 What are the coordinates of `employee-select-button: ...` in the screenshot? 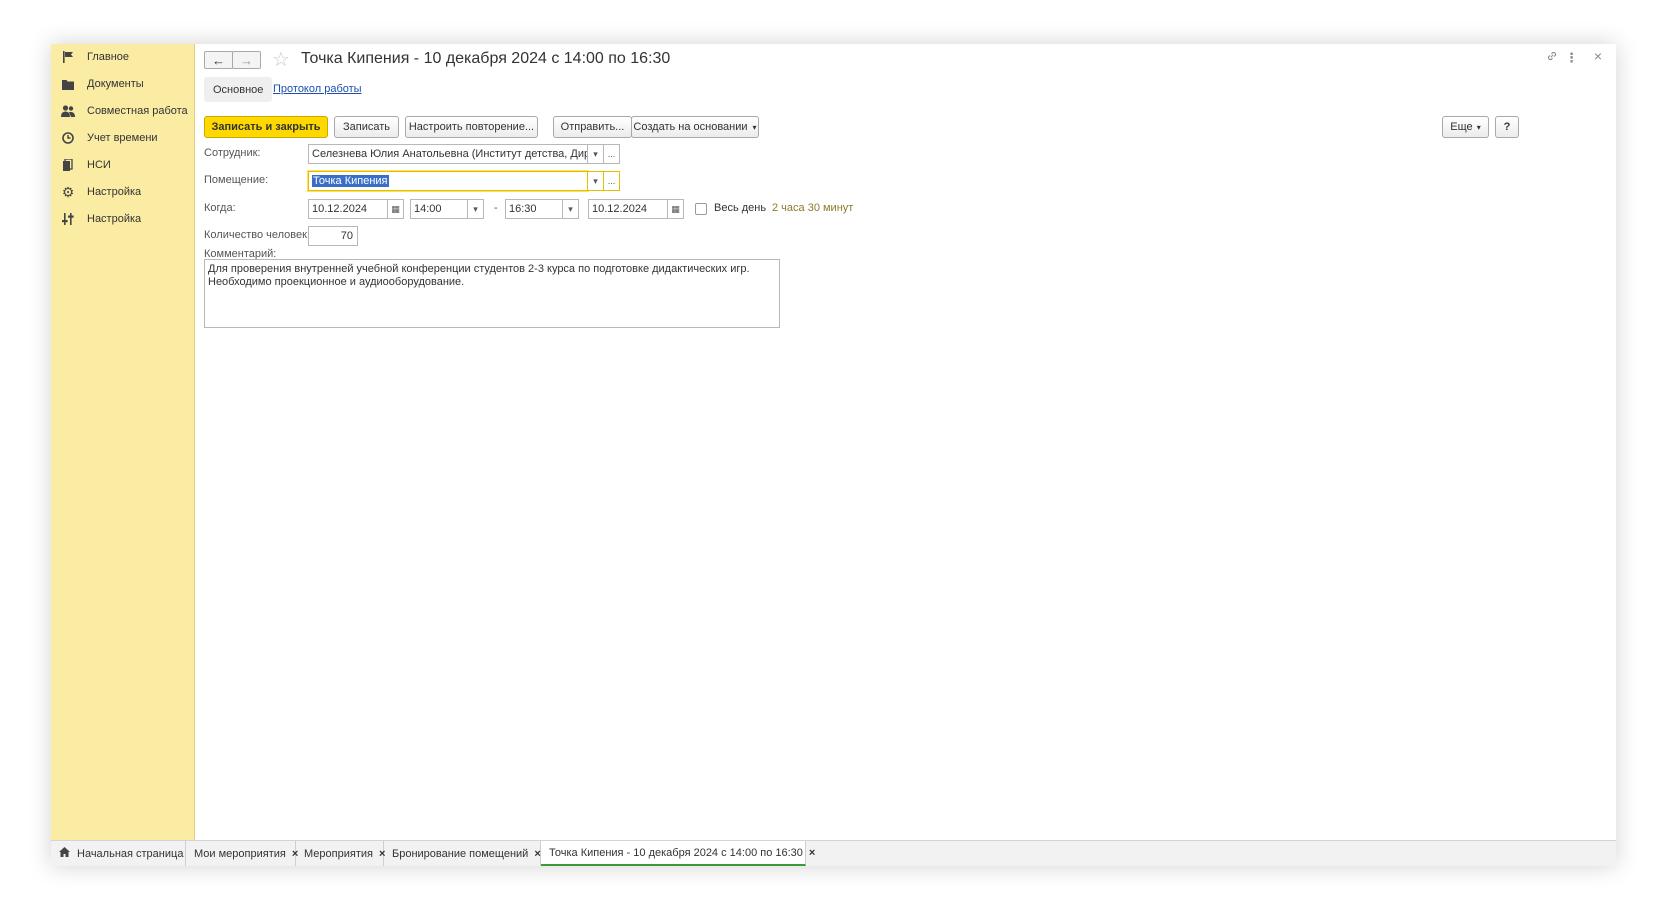 It's located at (611, 154).